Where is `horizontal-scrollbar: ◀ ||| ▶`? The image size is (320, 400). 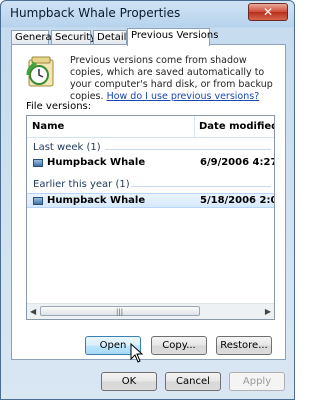 horizontal-scrollbar: ◀ ||| ▶ is located at coordinates (150, 311).